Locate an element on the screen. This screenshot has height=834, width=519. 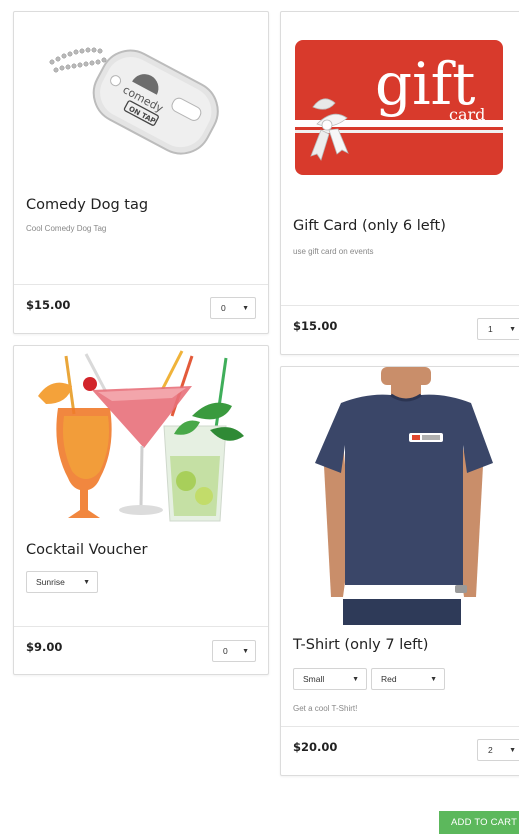
size-value: Small is located at coordinates (314, 679).